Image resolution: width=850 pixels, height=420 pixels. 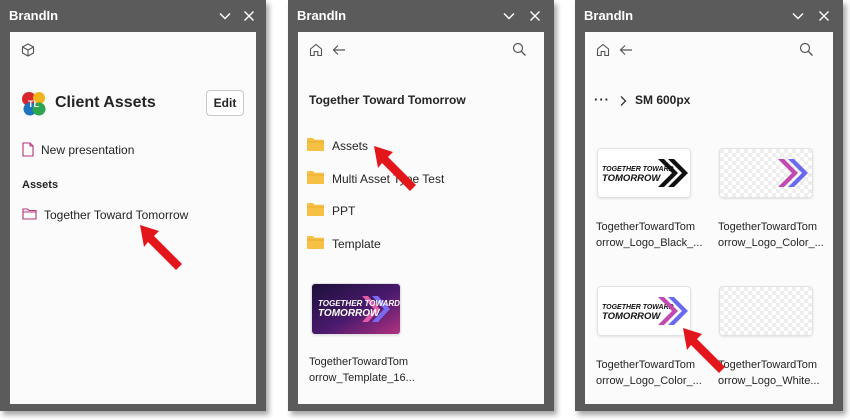 I want to click on breadcrumb-current: SM 600px, so click(x=663, y=100).